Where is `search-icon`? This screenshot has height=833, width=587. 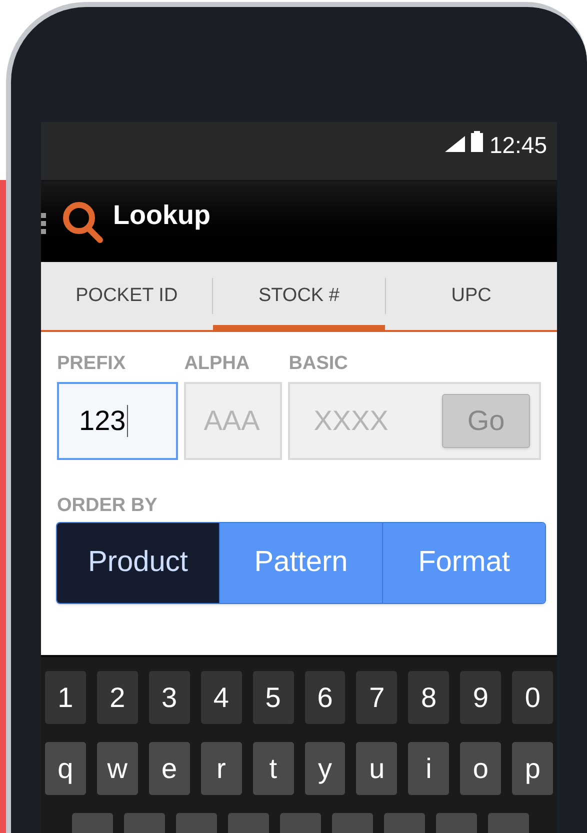
search-icon is located at coordinates (83, 222).